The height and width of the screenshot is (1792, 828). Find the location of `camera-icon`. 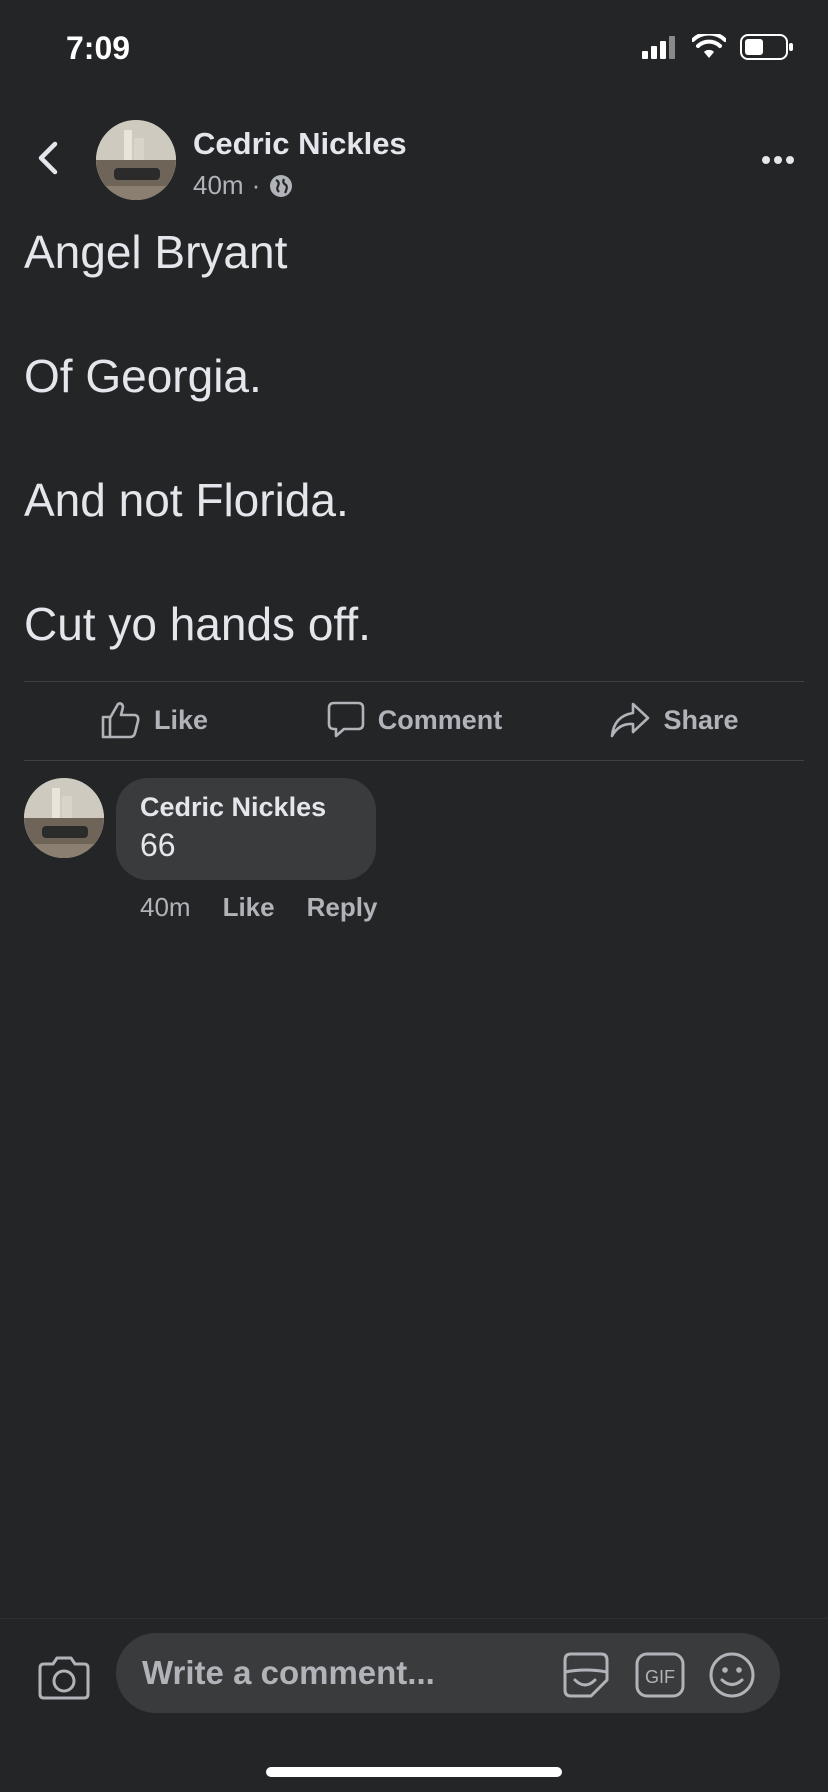

camera-icon is located at coordinates (64, 1678).